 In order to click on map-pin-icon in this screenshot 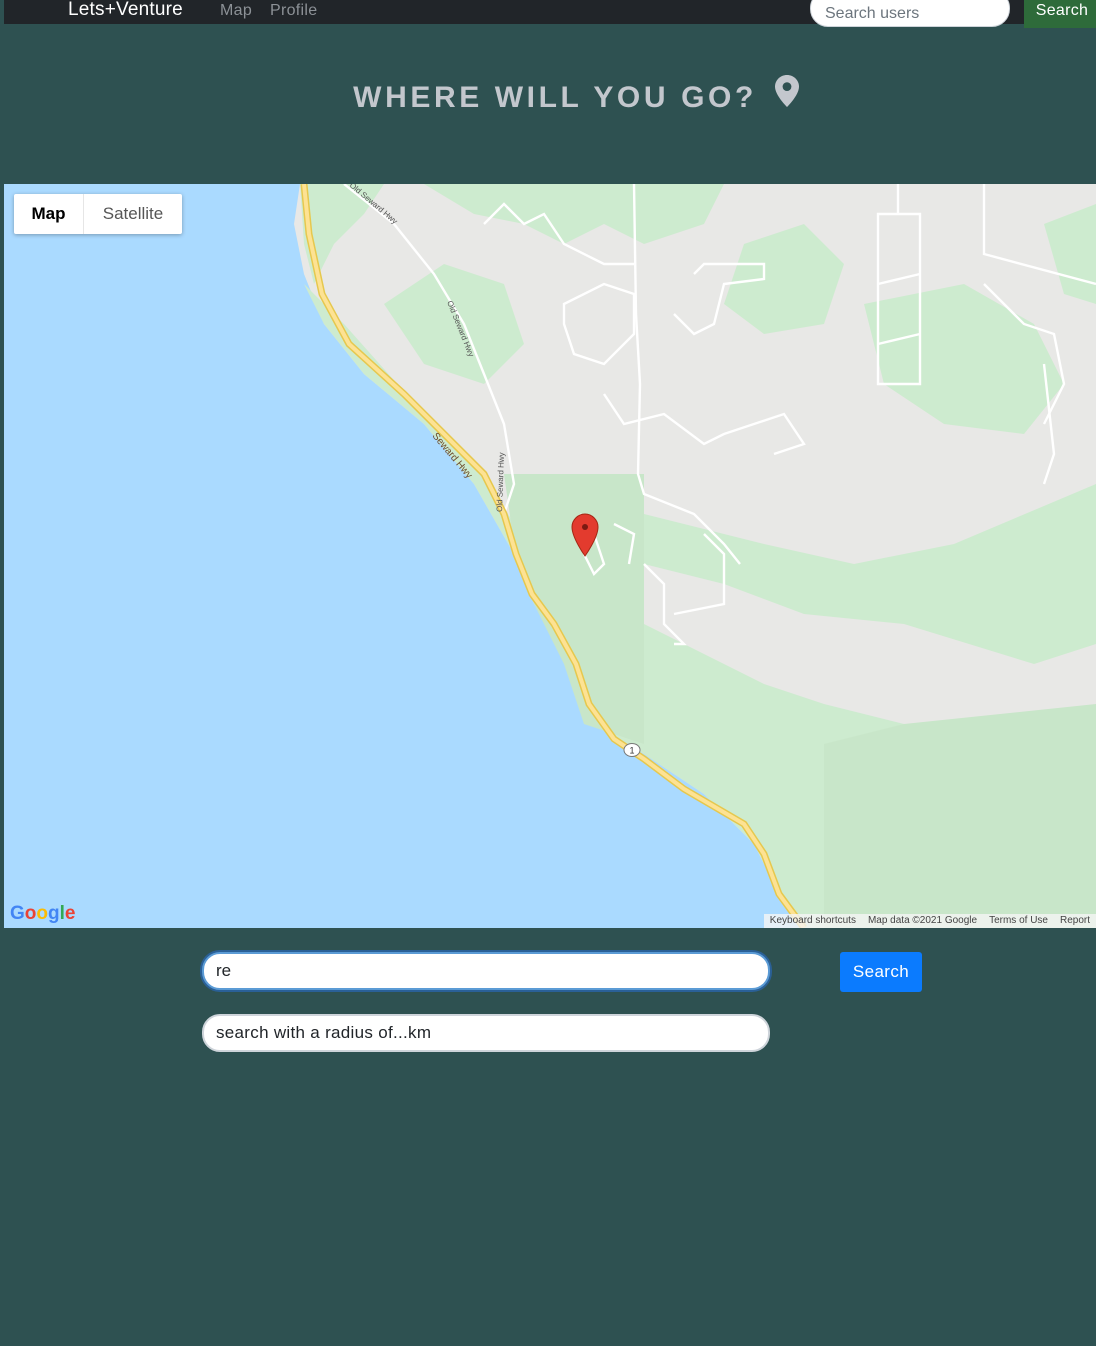, I will do `click(786, 96)`.